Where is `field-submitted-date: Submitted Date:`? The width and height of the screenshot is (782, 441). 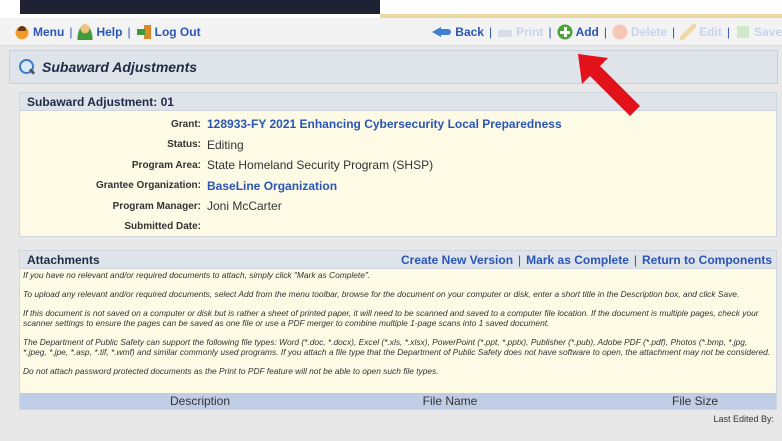
field-submitted-date: Submitted Date: is located at coordinates (398, 227).